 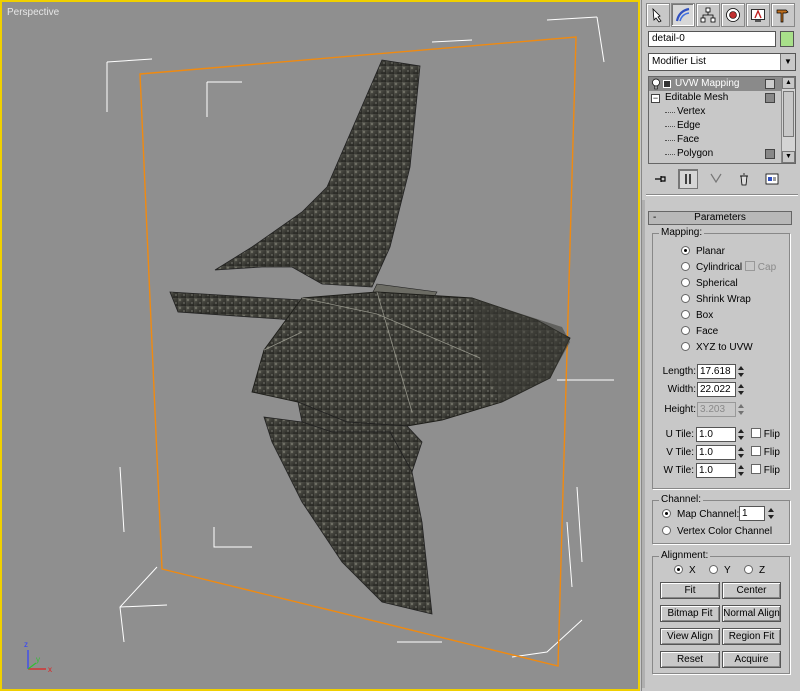 What do you see at coordinates (667, 84) in the screenshot?
I see `expand-toggle-icon` at bounding box center [667, 84].